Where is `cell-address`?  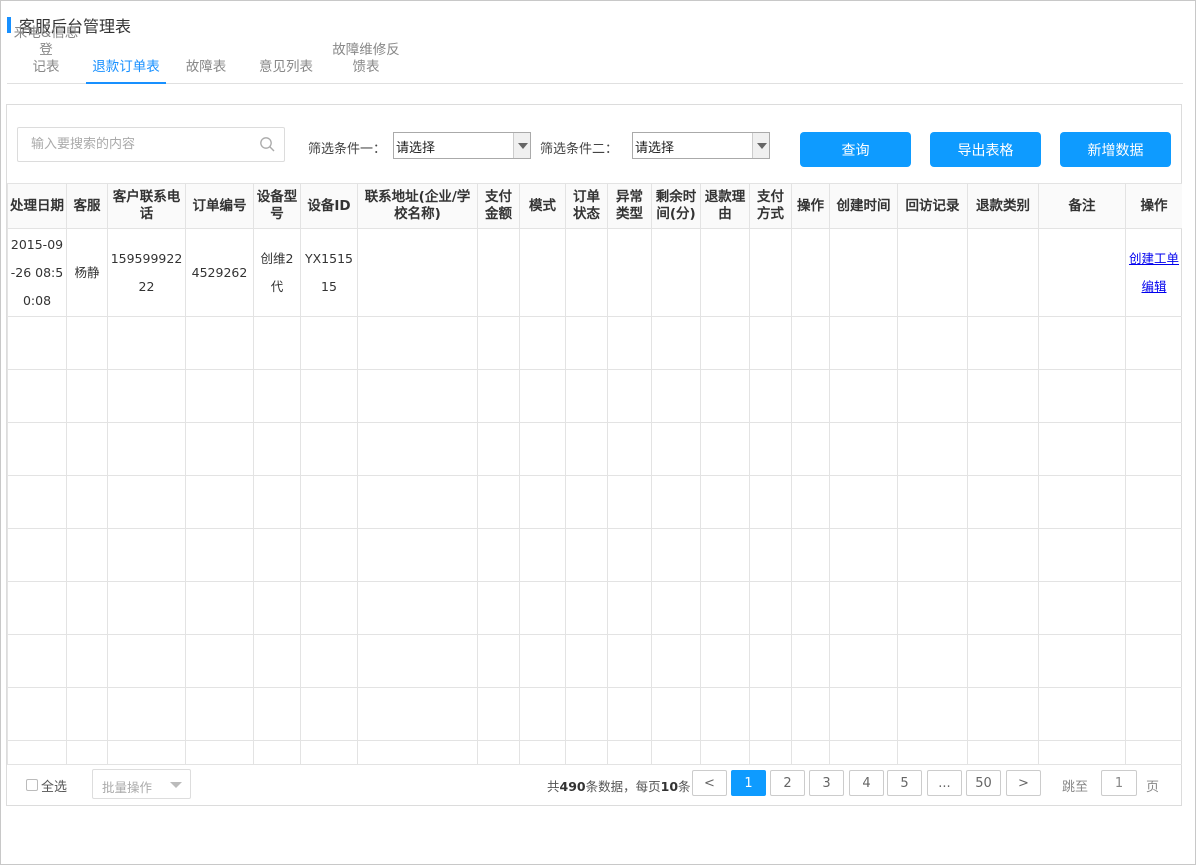 cell-address is located at coordinates (417, 272).